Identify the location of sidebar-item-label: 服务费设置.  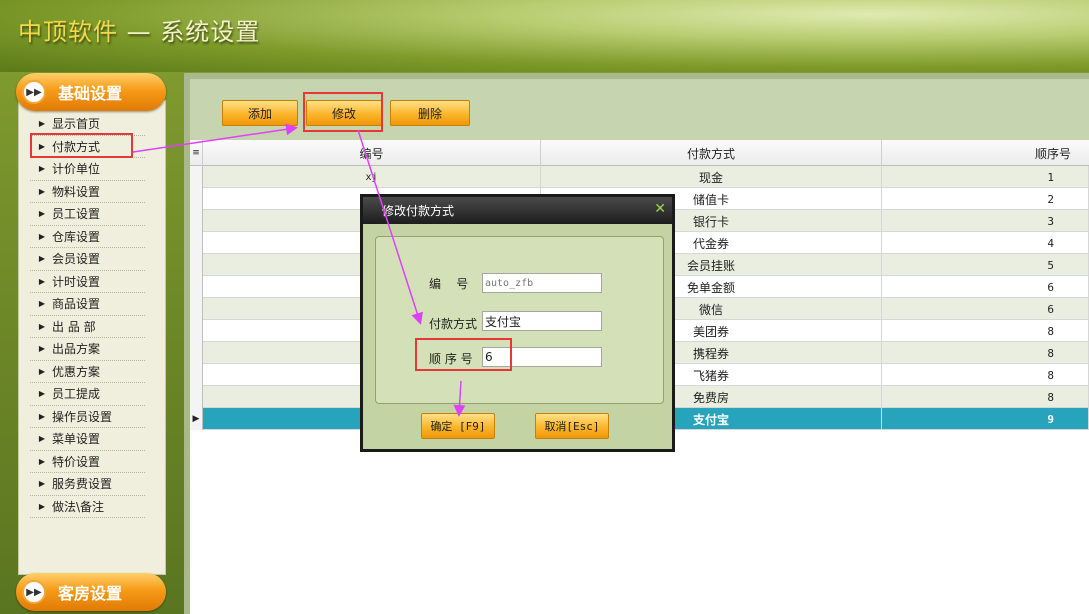
(82, 484).